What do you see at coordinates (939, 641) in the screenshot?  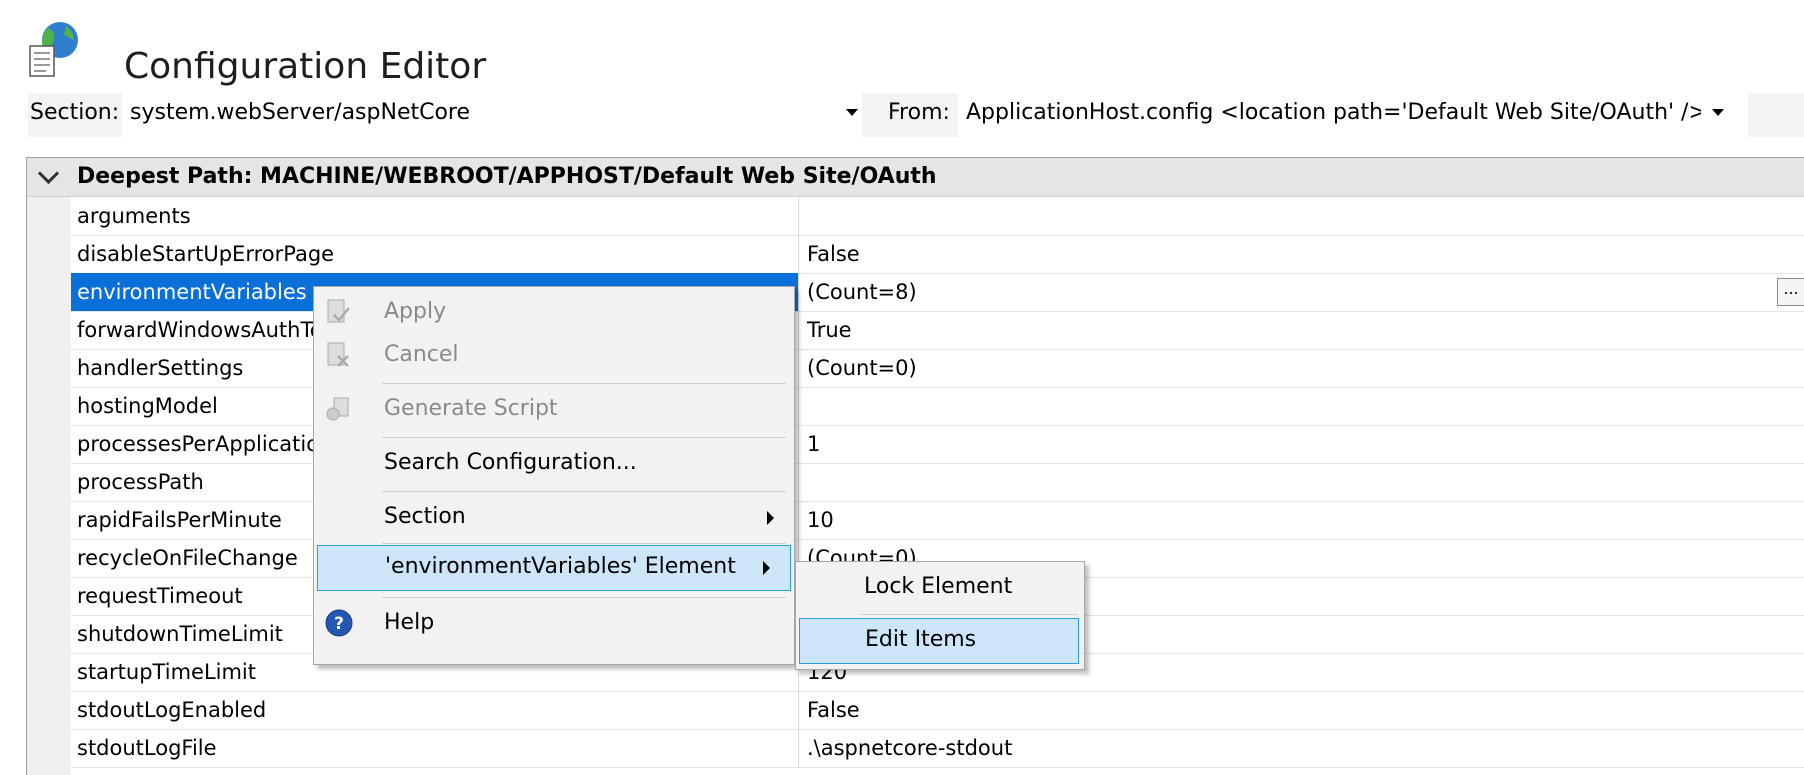 I see `menu-item-edit-items: Edit Items` at bounding box center [939, 641].